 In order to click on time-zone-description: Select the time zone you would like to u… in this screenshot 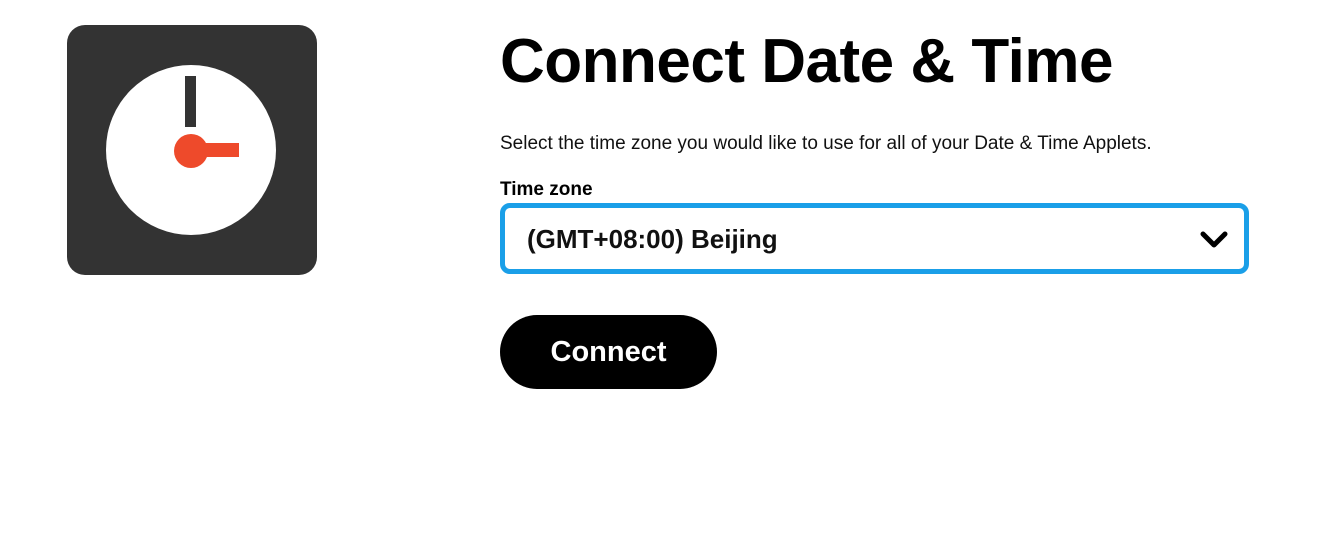, I will do `click(826, 143)`.